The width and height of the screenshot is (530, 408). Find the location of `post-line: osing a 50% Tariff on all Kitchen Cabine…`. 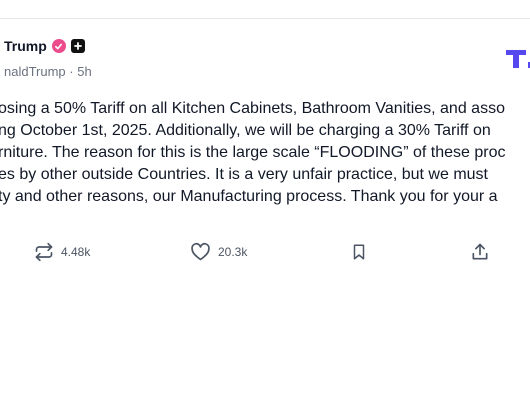

post-line: osing a 50% Tariff on all Kitchen Cabine… is located at coordinates (252, 108).